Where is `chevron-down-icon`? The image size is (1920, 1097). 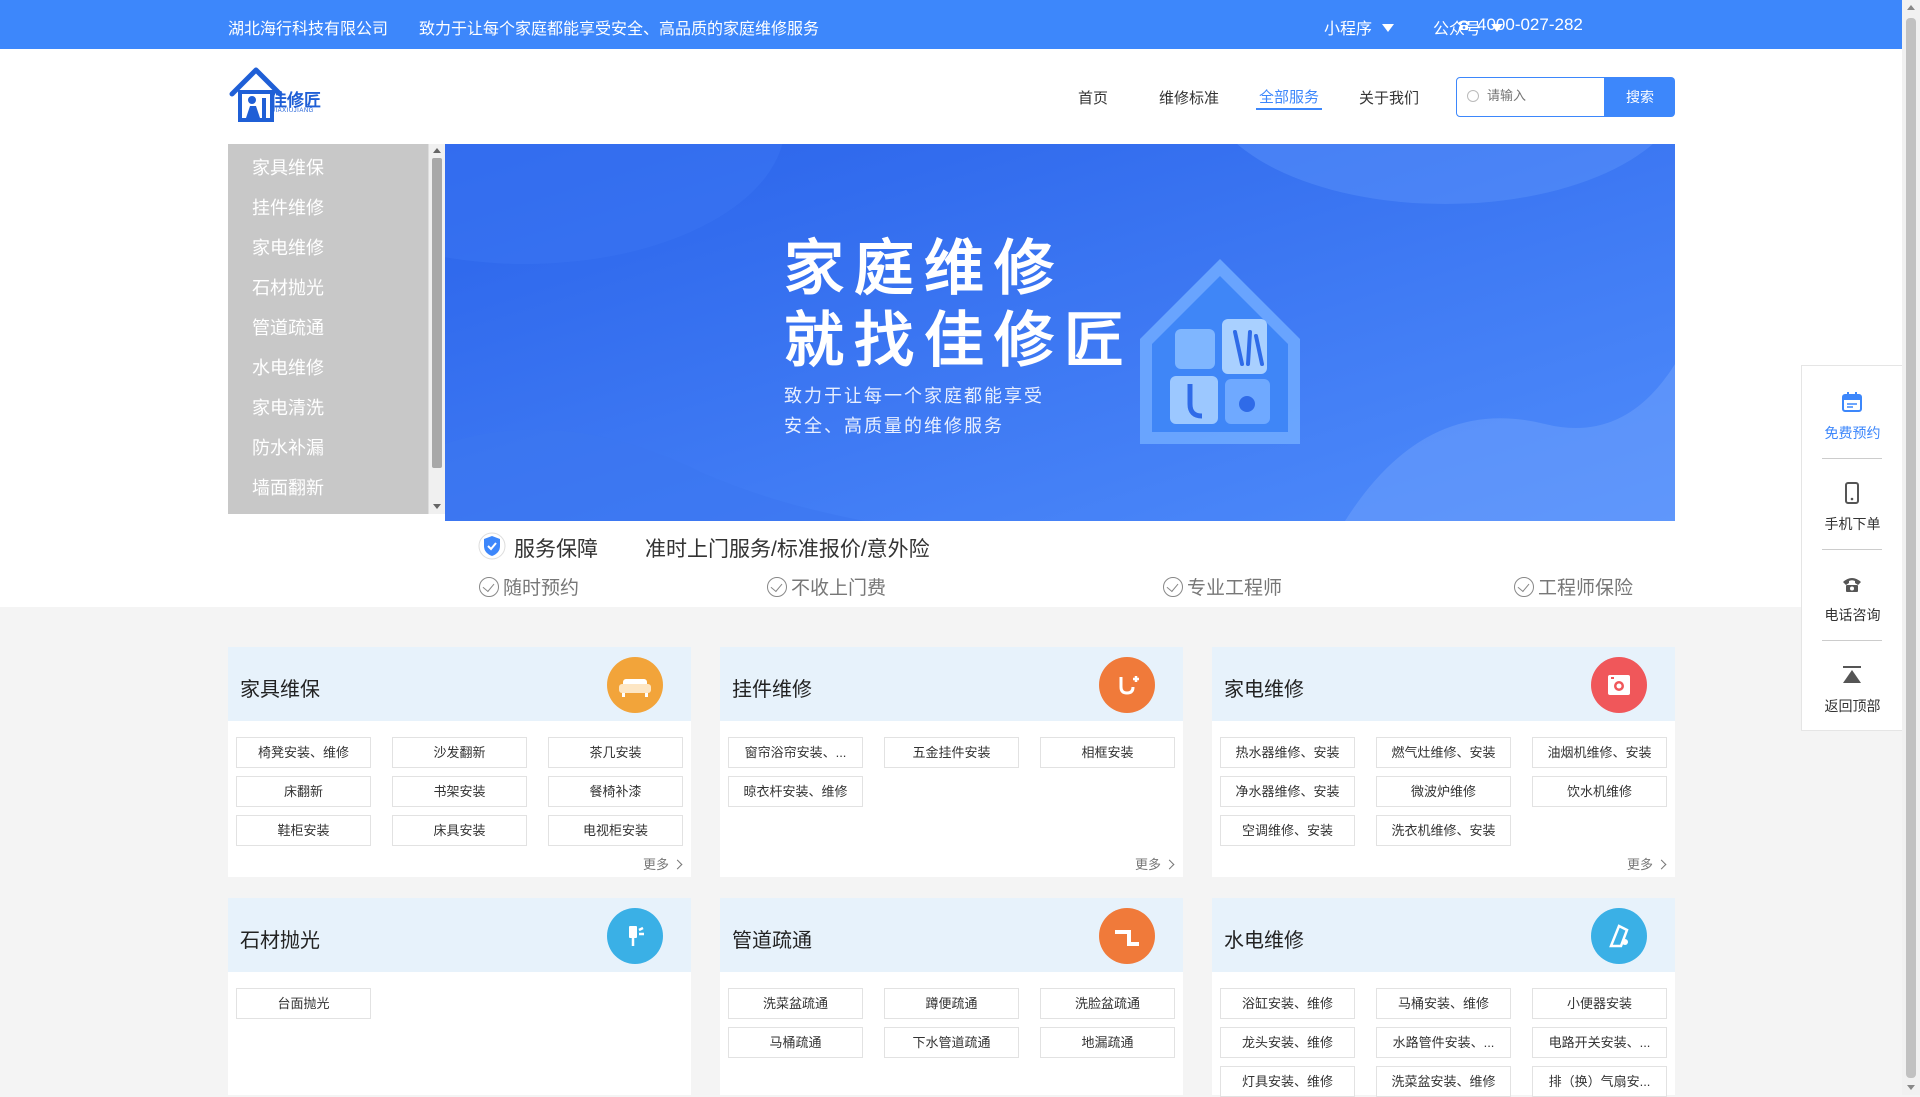
chevron-down-icon is located at coordinates (1388, 28).